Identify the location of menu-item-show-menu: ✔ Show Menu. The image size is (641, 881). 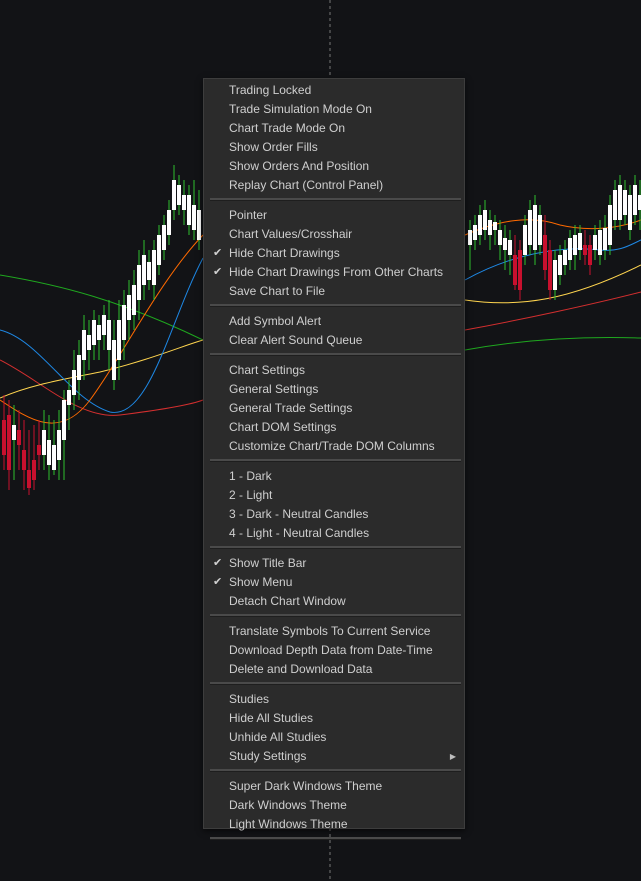
(334, 582).